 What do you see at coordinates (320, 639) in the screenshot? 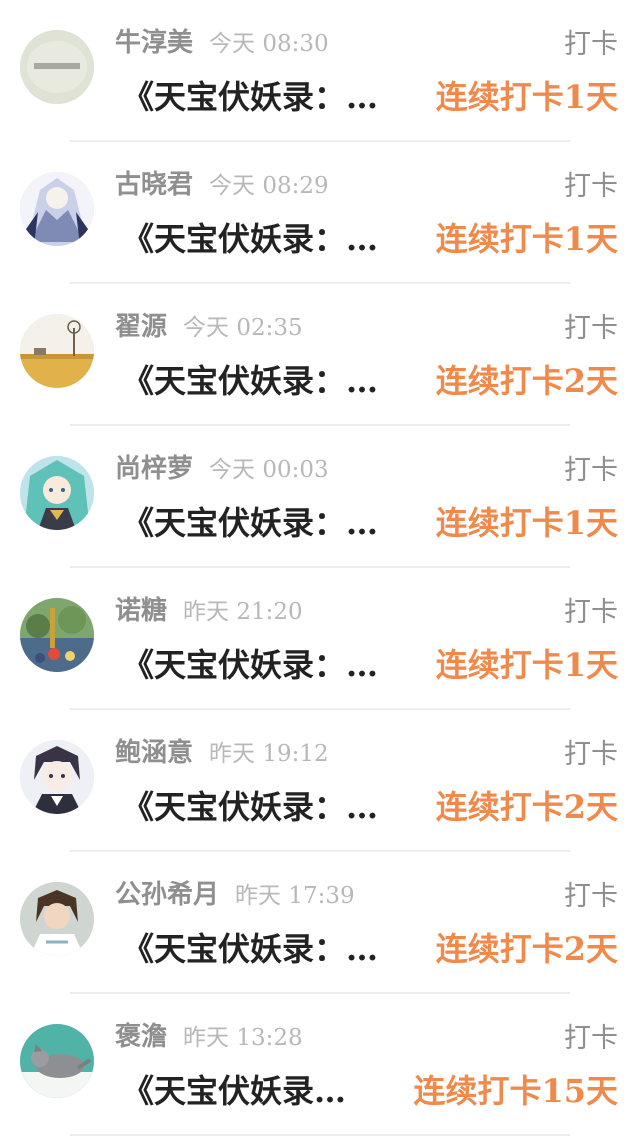
I see `list-item: 诺糖 昨天 21:20 打卡 《天宝伏妖录：… 连续打卡1天` at bounding box center [320, 639].